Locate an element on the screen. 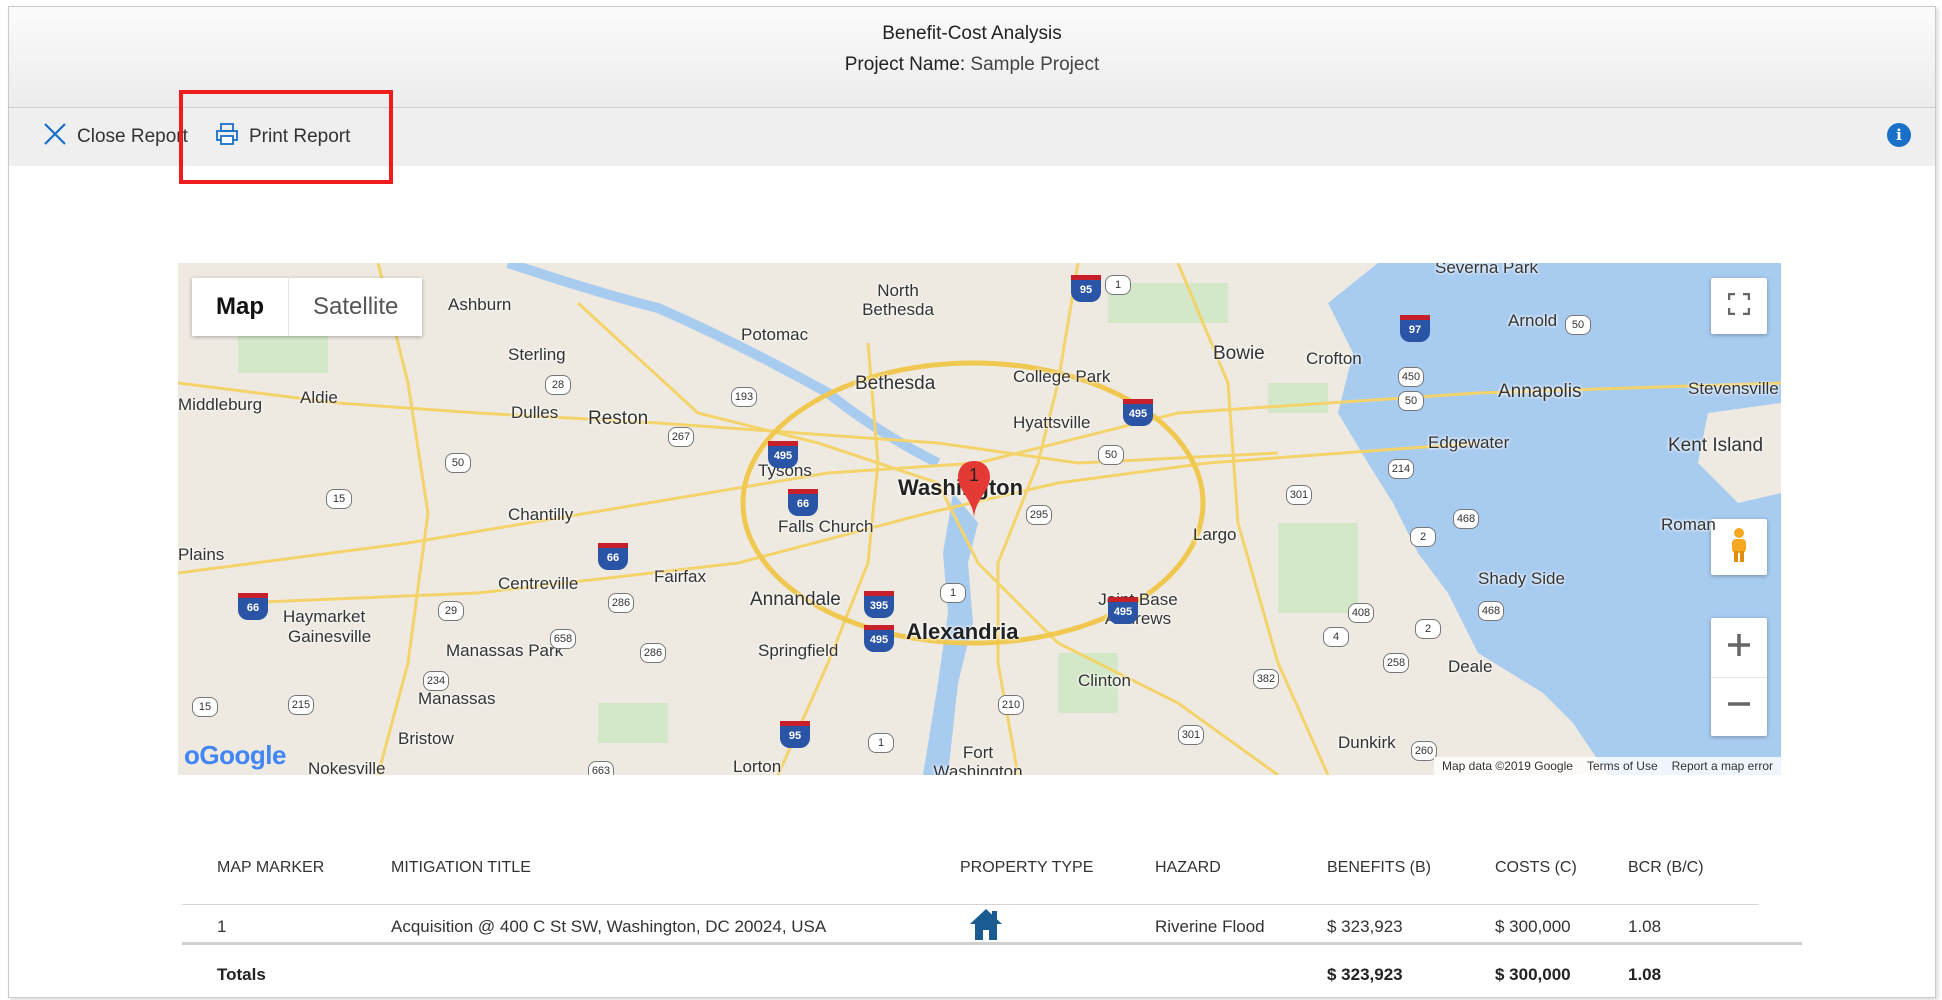 This screenshot has height=1000, width=1942. place-label: Arnold is located at coordinates (1533, 320).